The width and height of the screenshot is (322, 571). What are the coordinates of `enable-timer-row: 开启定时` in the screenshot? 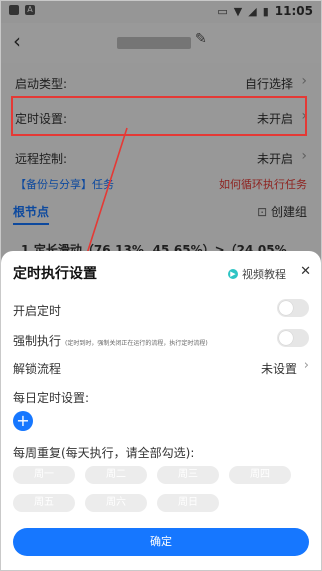 It's located at (161, 310).